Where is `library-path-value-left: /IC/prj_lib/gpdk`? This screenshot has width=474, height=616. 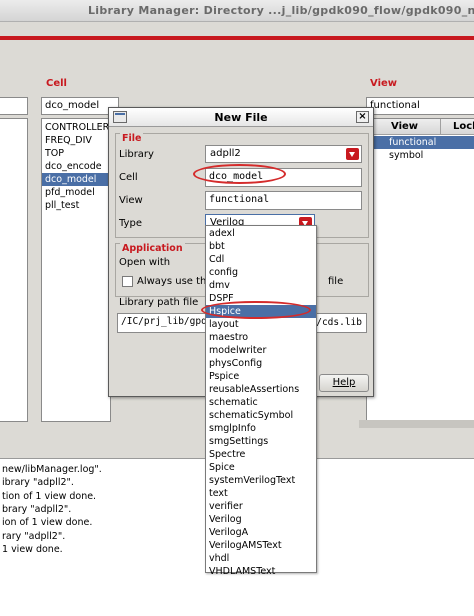 library-path-value-left: /IC/prj_lib/gpdk is located at coordinates (167, 321).